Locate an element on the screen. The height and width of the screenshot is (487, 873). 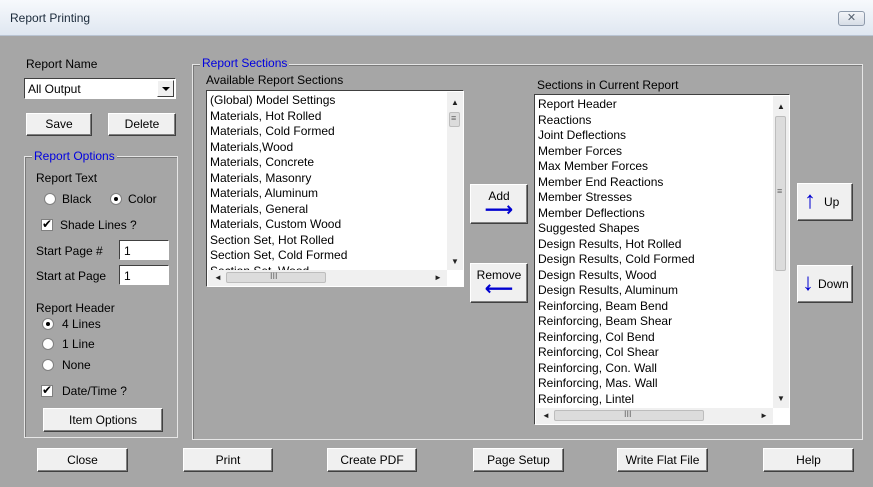
chevron-down-icon is located at coordinates (165, 88).